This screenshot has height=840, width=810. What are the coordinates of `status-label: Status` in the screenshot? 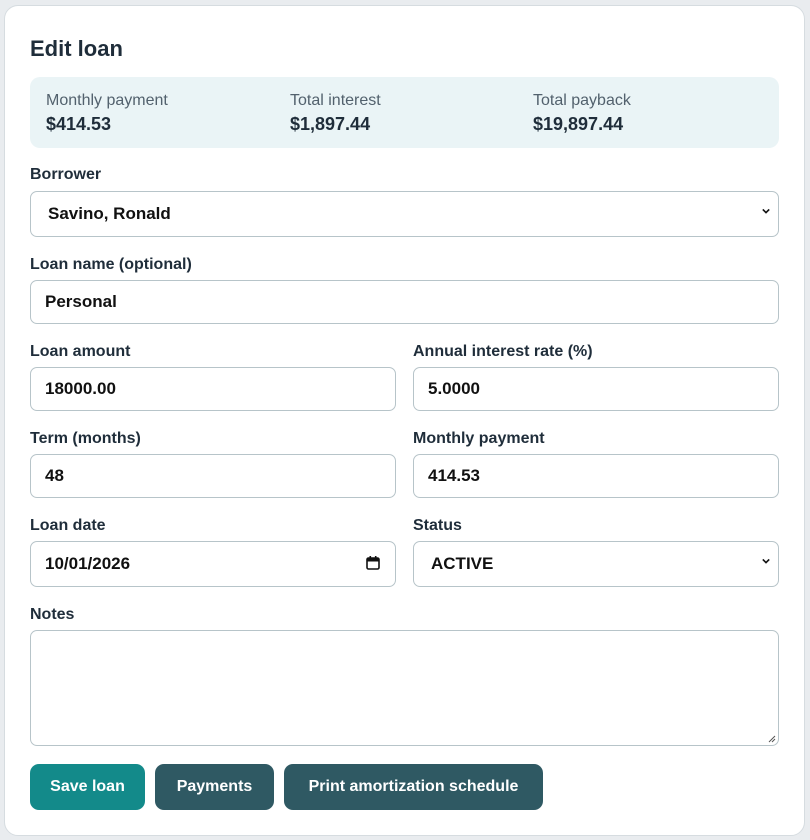 It's located at (437, 525).